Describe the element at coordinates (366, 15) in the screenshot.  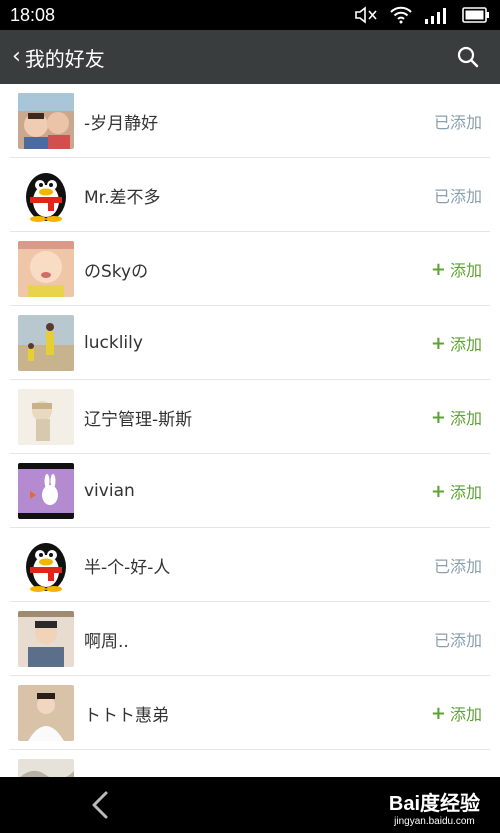
I see `mute-icon` at that location.